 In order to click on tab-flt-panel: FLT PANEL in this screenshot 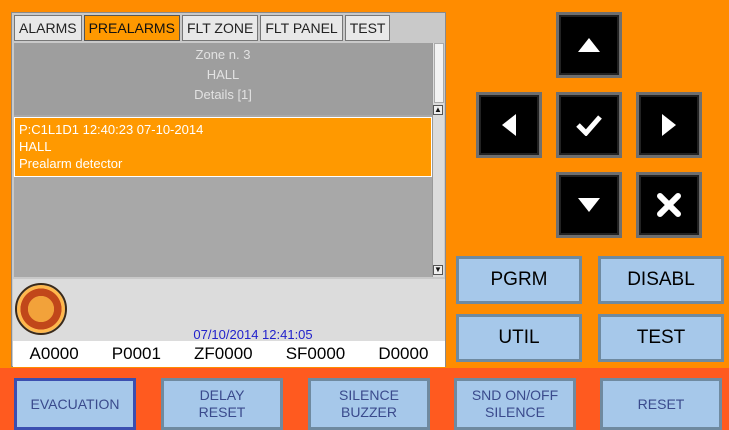, I will do `click(301, 28)`.